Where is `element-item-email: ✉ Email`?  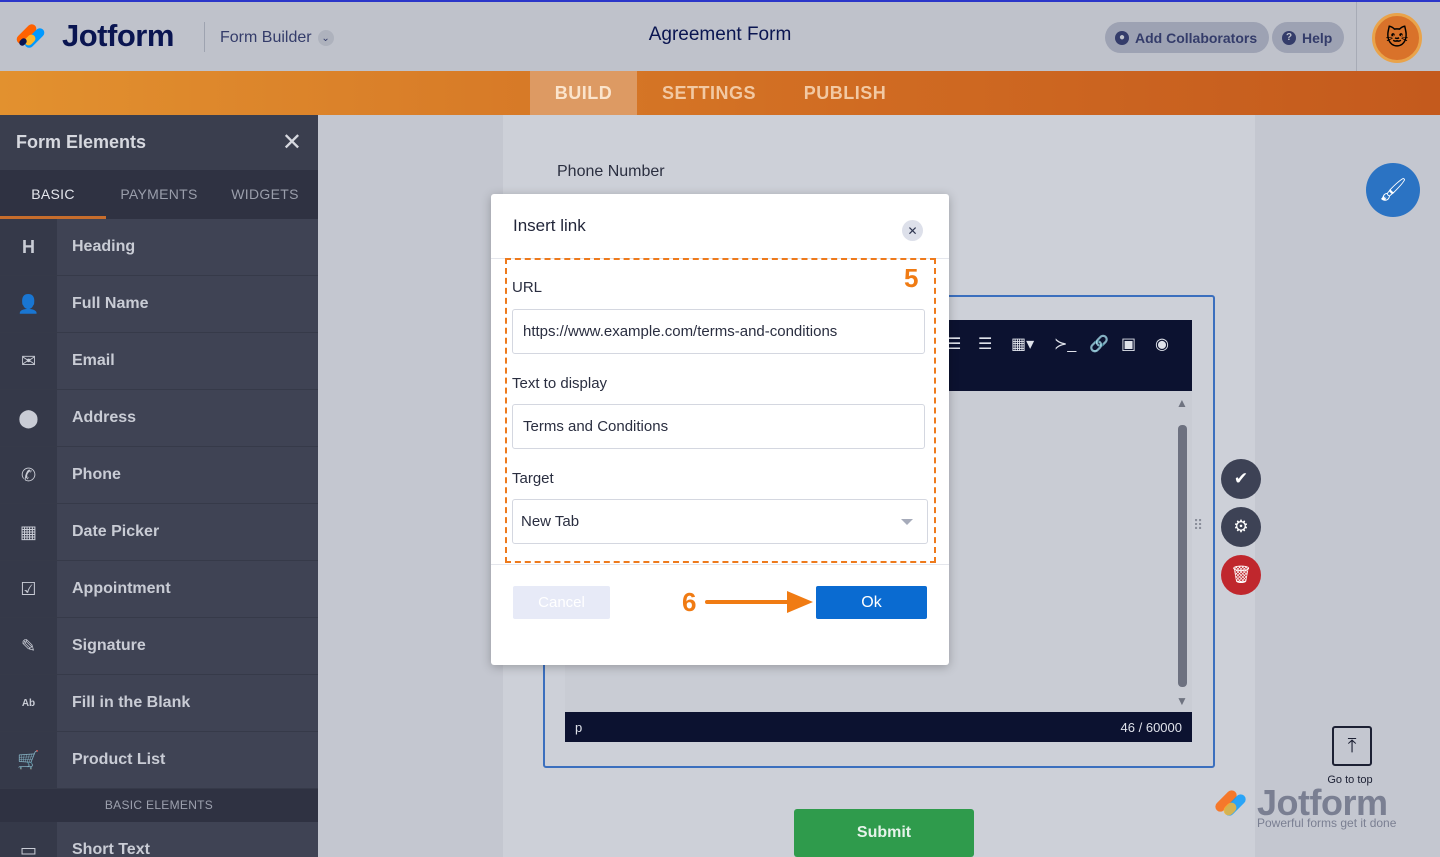 element-item-email: ✉ Email is located at coordinates (159, 361).